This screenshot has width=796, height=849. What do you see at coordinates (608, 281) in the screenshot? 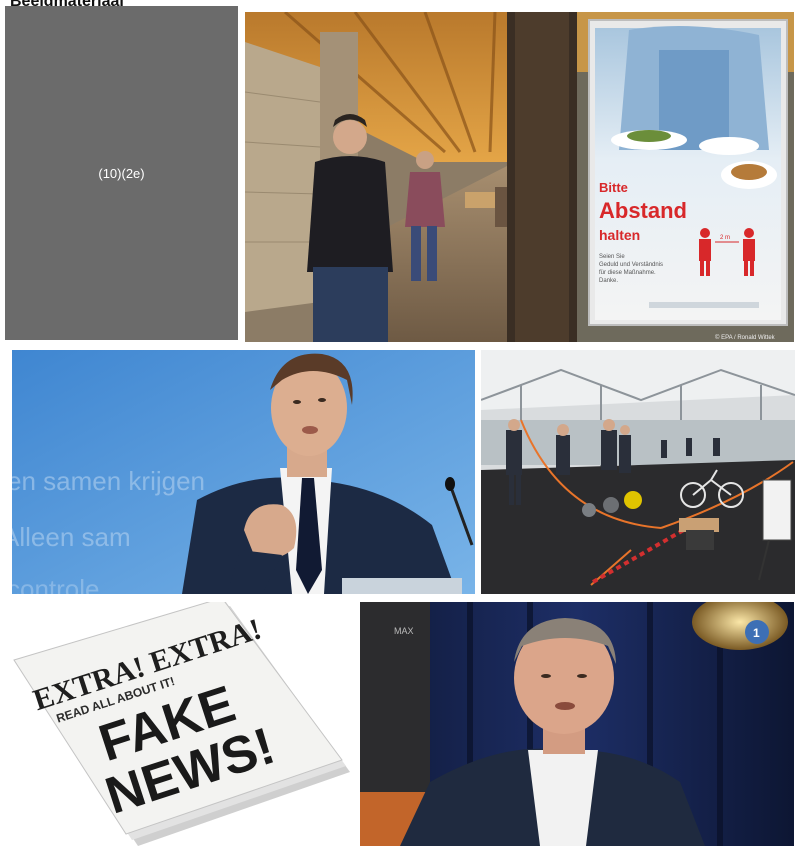
I see `sign-small-4: Danke.` at bounding box center [608, 281].